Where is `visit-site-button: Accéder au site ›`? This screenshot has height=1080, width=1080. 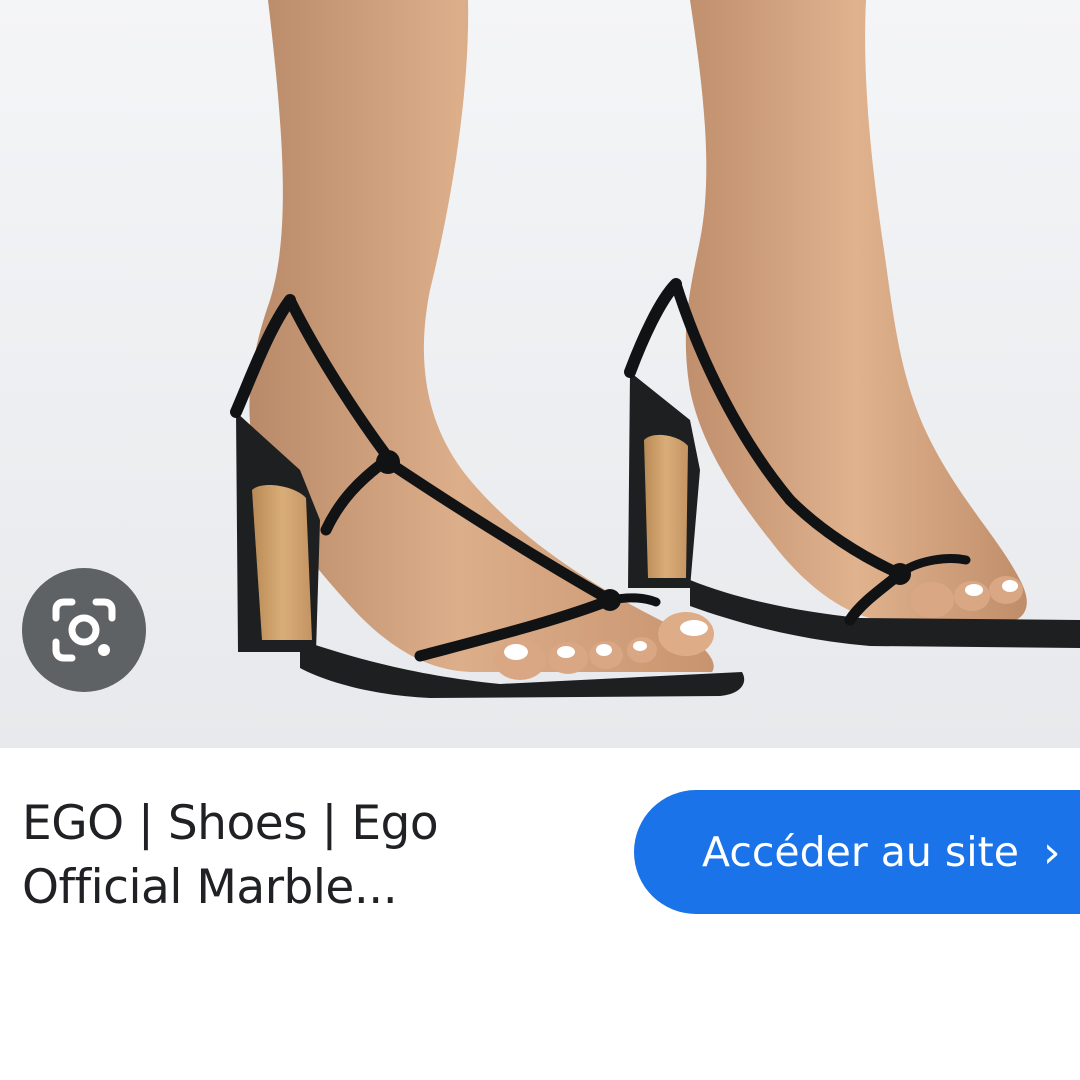
visit-site-button: Accéder au site › is located at coordinates (857, 852).